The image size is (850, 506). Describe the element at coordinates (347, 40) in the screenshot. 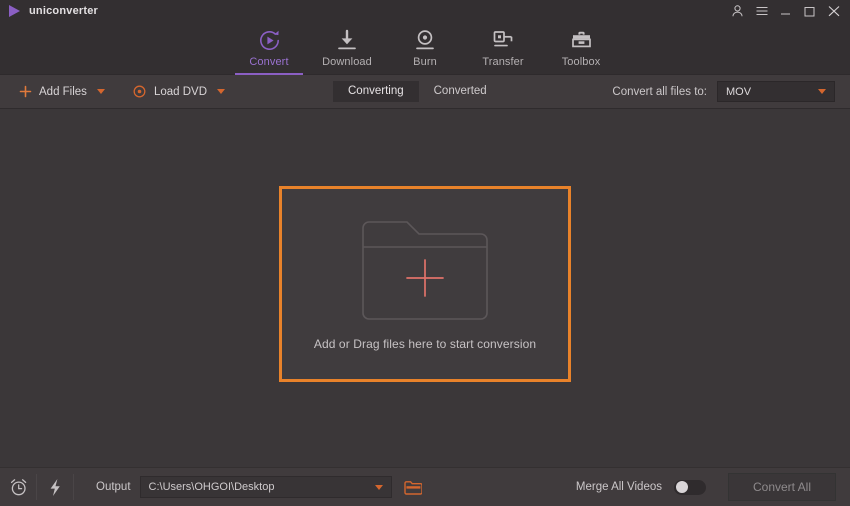

I see `download-arrow-icon` at that location.